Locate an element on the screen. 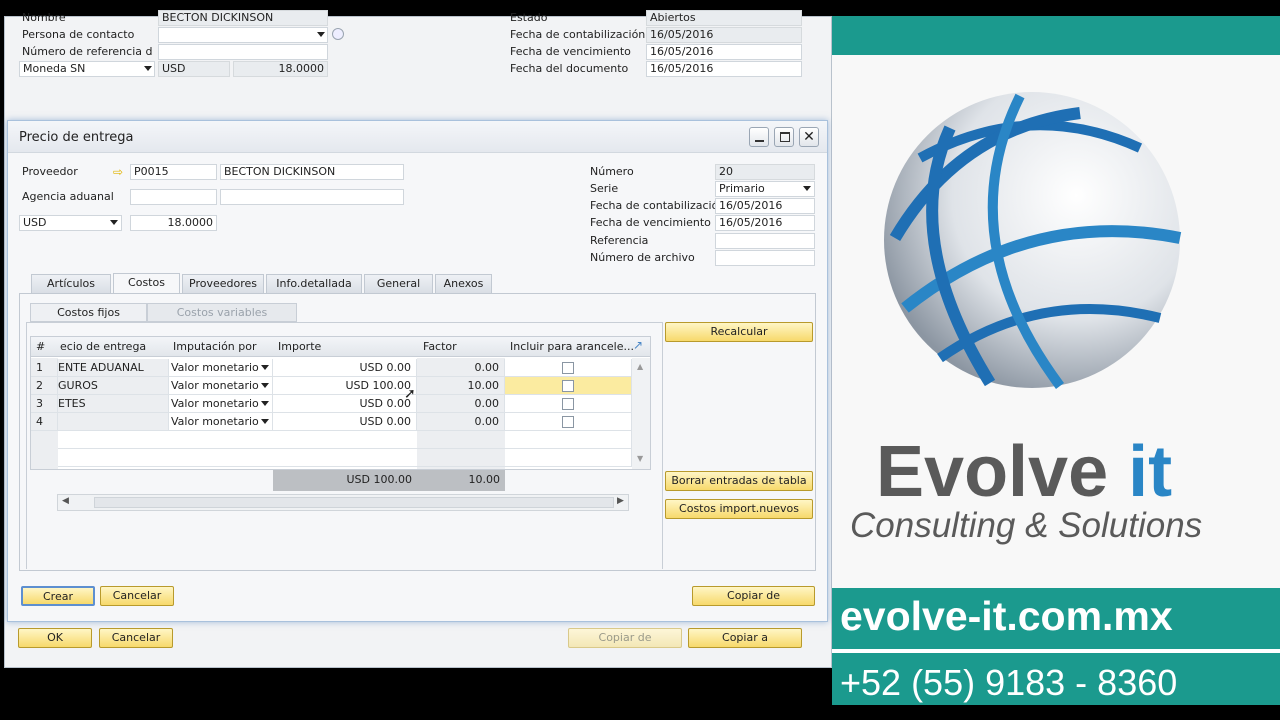 This screenshot has height=720, width=1280. serie-select: Primario is located at coordinates (765, 189).